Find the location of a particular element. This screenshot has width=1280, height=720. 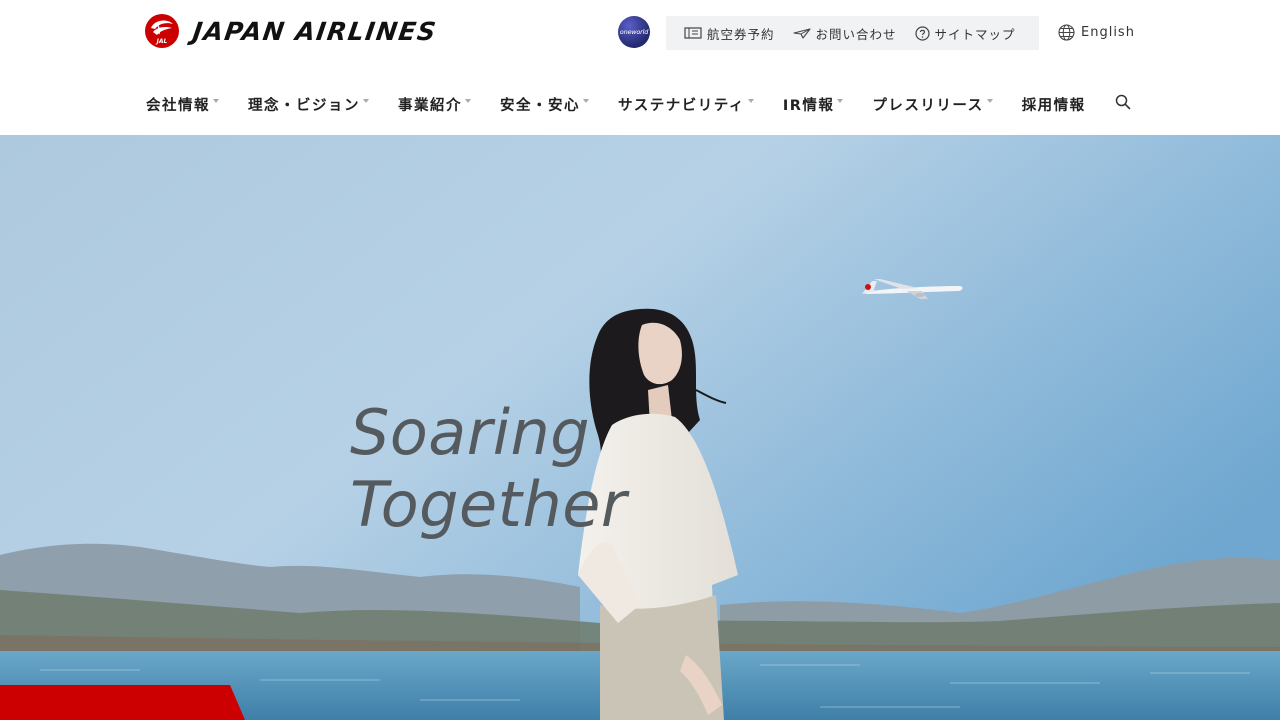

hero-tagline: Soaring Together is located at coordinates (488, 469).